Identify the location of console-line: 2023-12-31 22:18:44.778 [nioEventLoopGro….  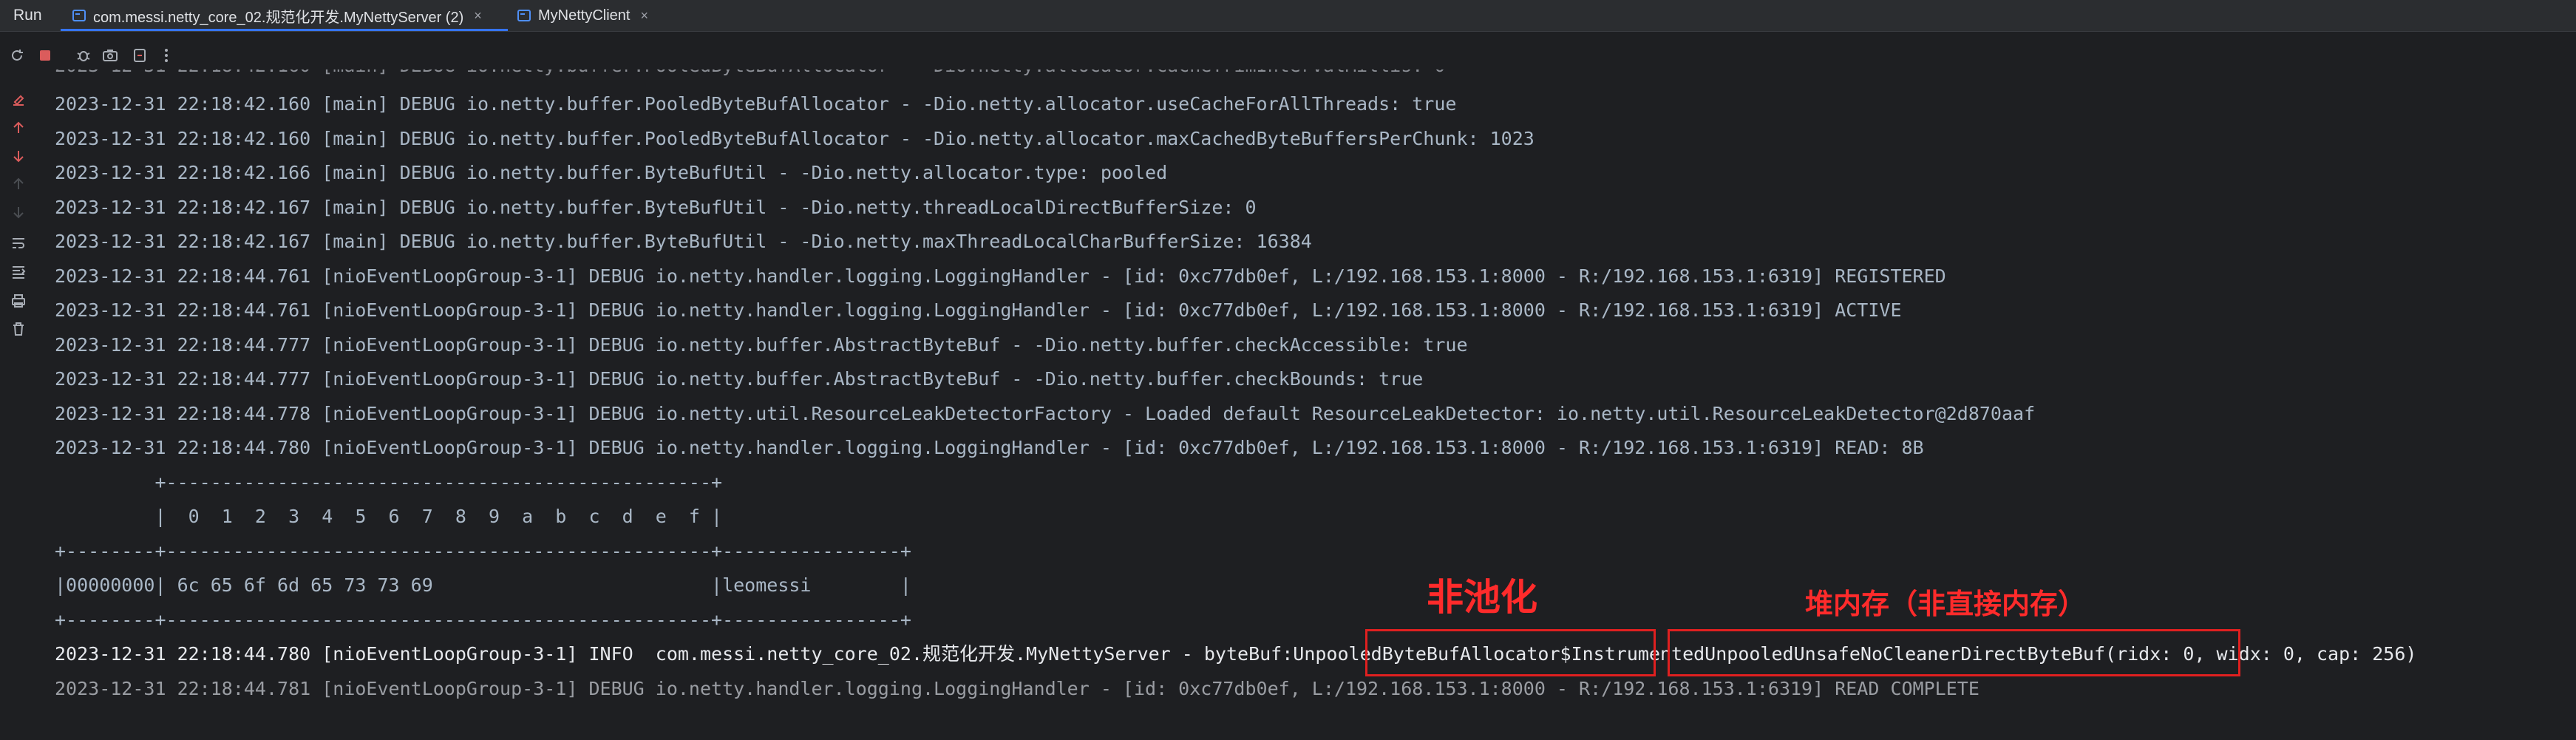
(1045, 413).